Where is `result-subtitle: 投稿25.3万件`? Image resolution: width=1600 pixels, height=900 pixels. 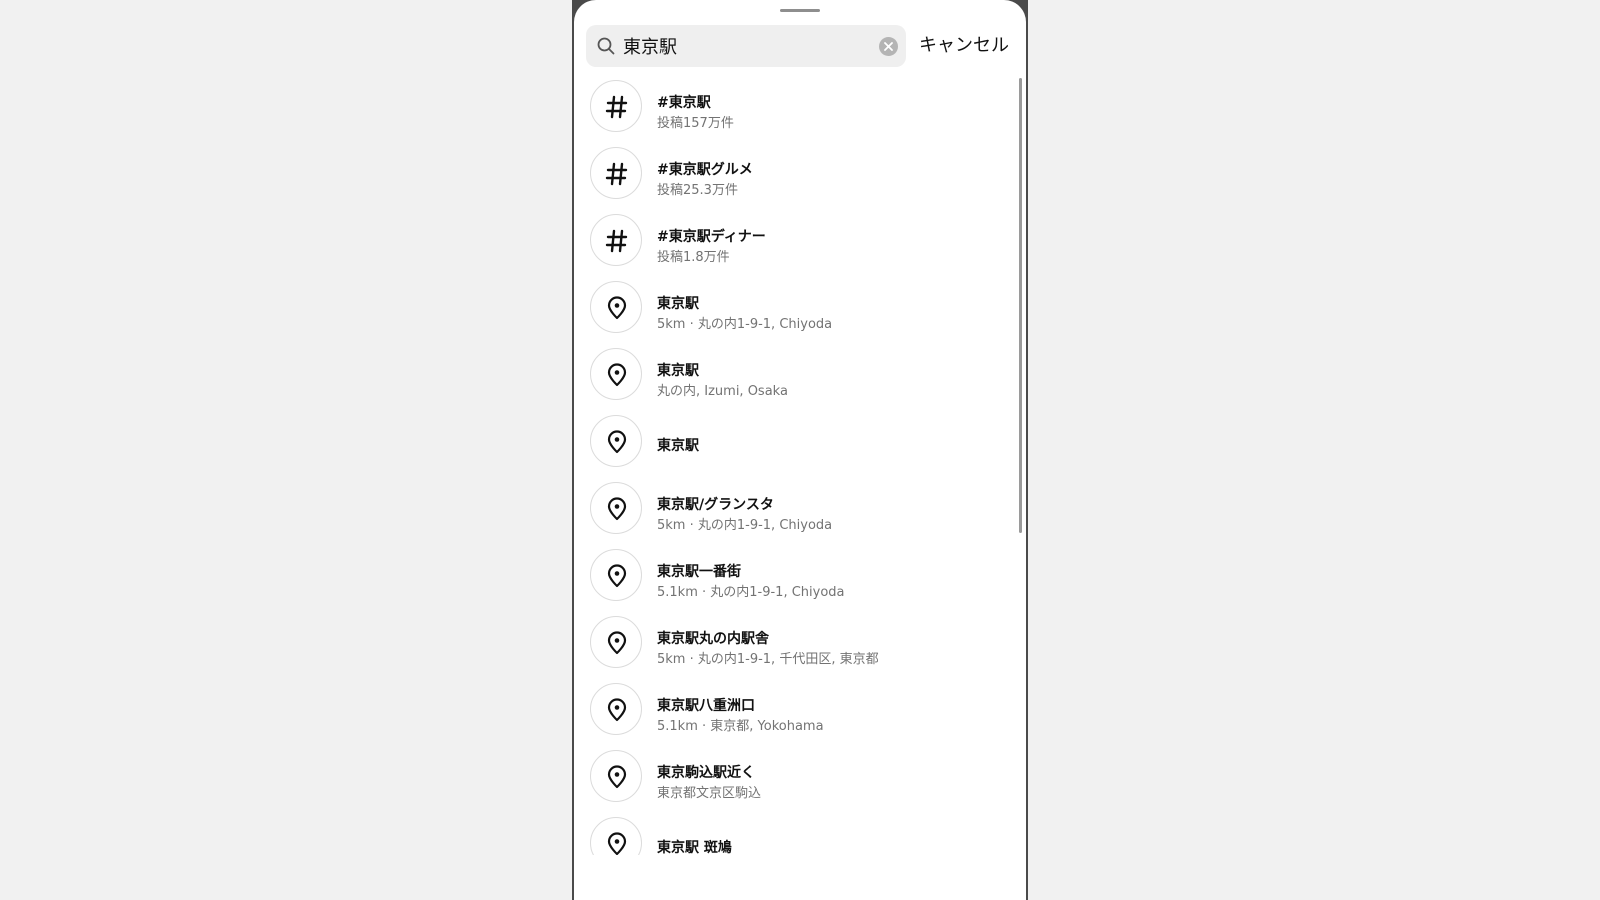
result-subtitle: 投稿25.3万件 is located at coordinates (697, 190).